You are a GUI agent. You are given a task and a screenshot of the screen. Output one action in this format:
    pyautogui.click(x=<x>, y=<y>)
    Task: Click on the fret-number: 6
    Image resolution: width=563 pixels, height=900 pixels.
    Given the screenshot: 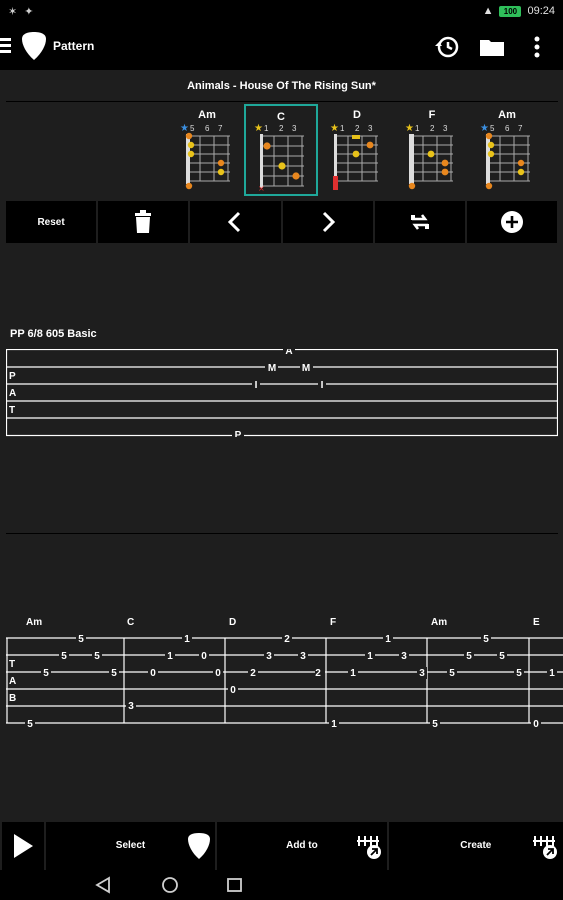 What is the action you would take?
    pyautogui.click(x=507, y=128)
    